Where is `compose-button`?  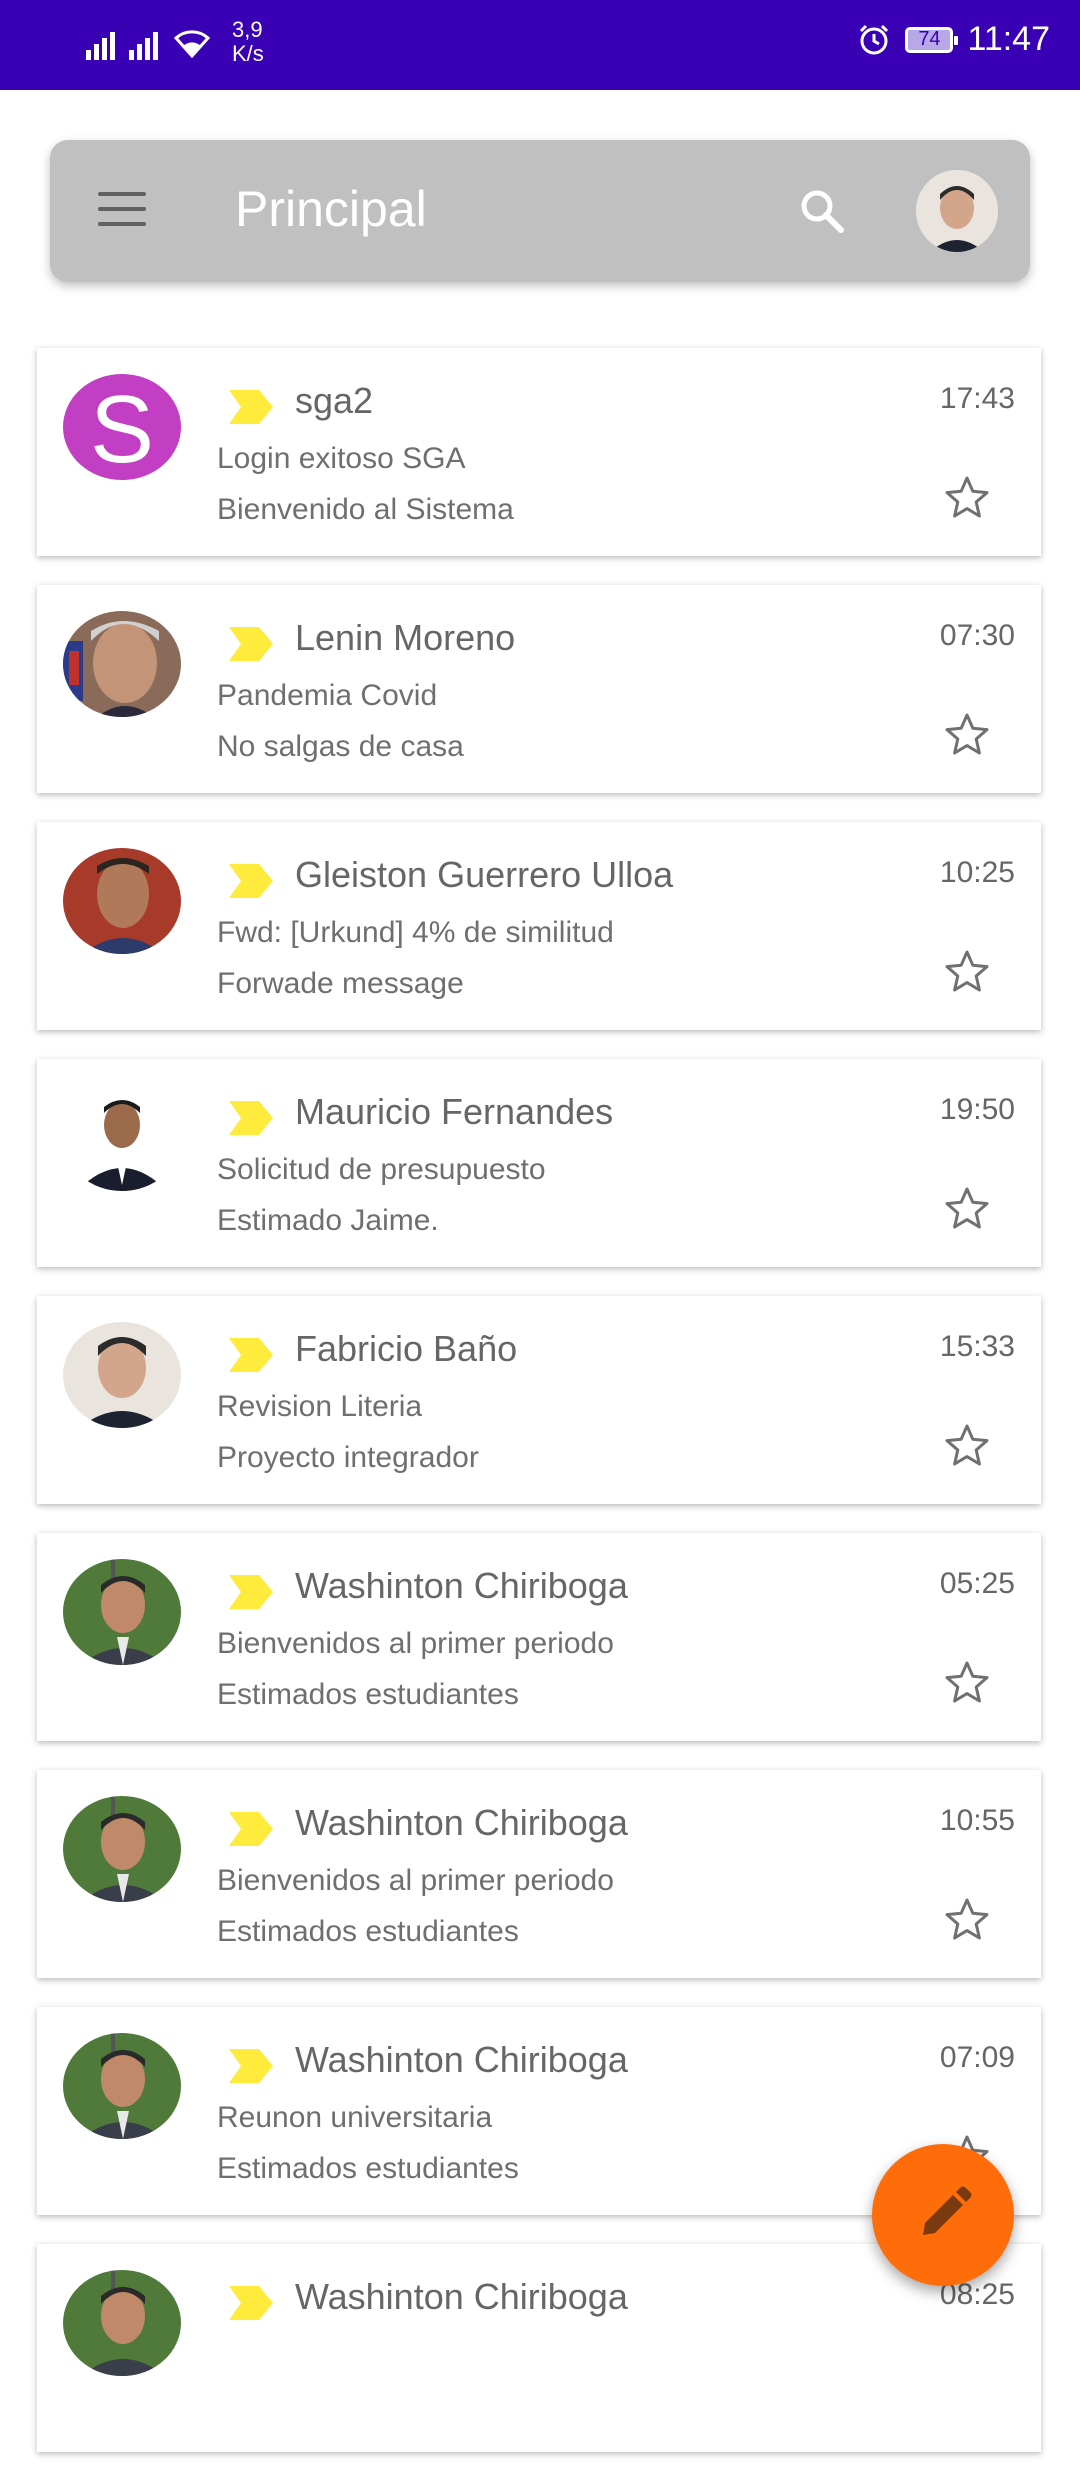
compose-button is located at coordinates (943, 2215).